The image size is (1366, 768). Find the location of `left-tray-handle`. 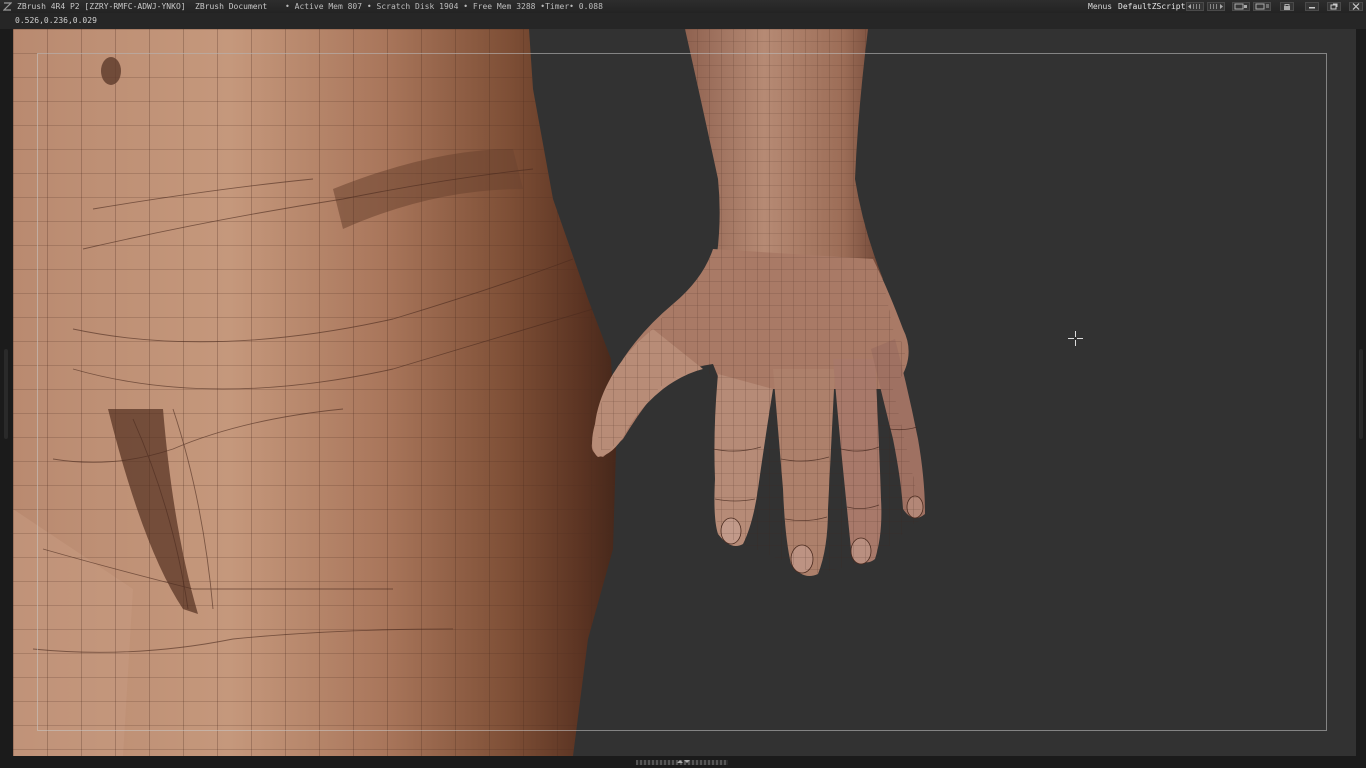

left-tray-handle is located at coordinates (6, 394).